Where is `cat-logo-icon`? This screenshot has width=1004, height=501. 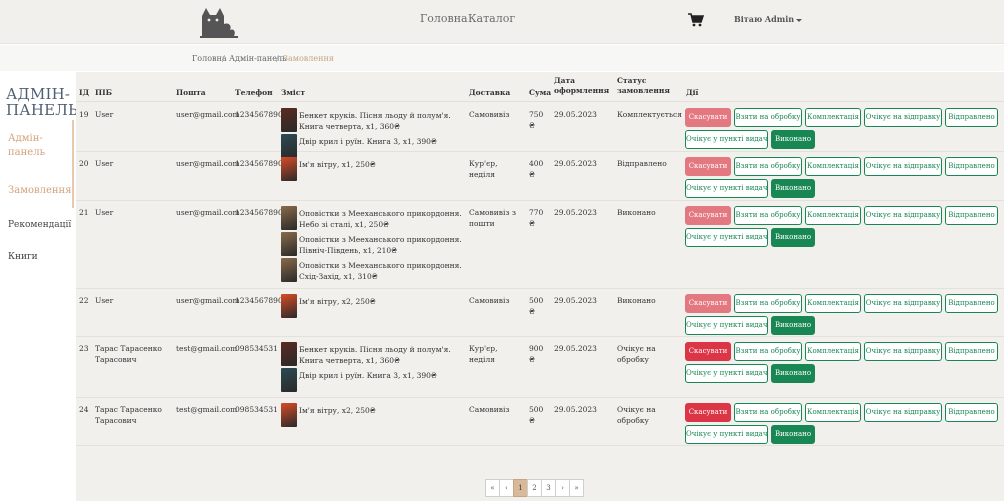
cat-logo-icon is located at coordinates (218, 21).